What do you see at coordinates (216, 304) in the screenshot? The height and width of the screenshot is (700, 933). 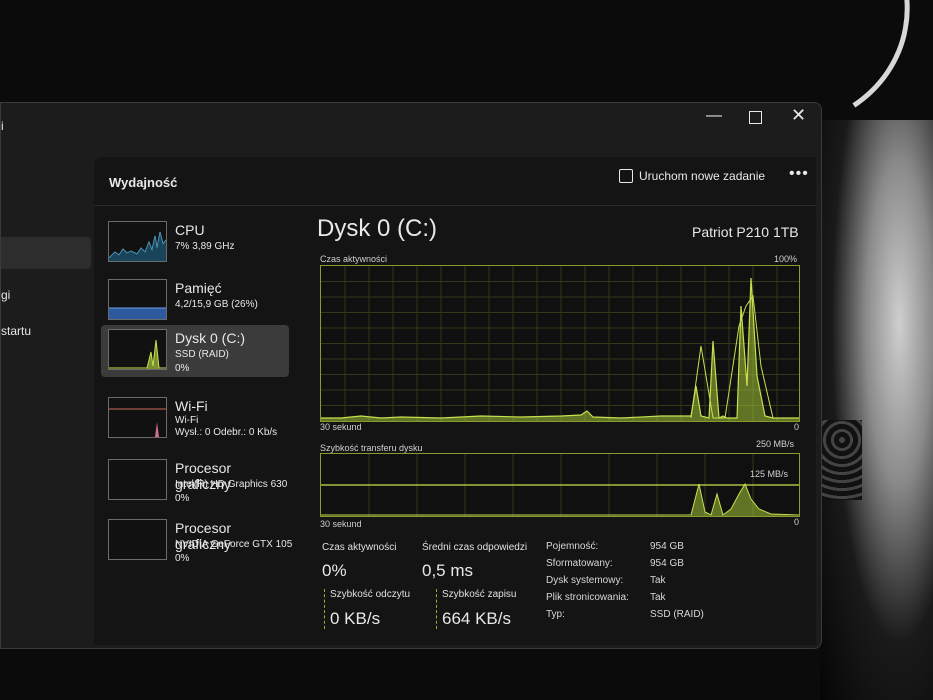 I see `device-detail: 4,2/15,9 GB (26%)` at bounding box center [216, 304].